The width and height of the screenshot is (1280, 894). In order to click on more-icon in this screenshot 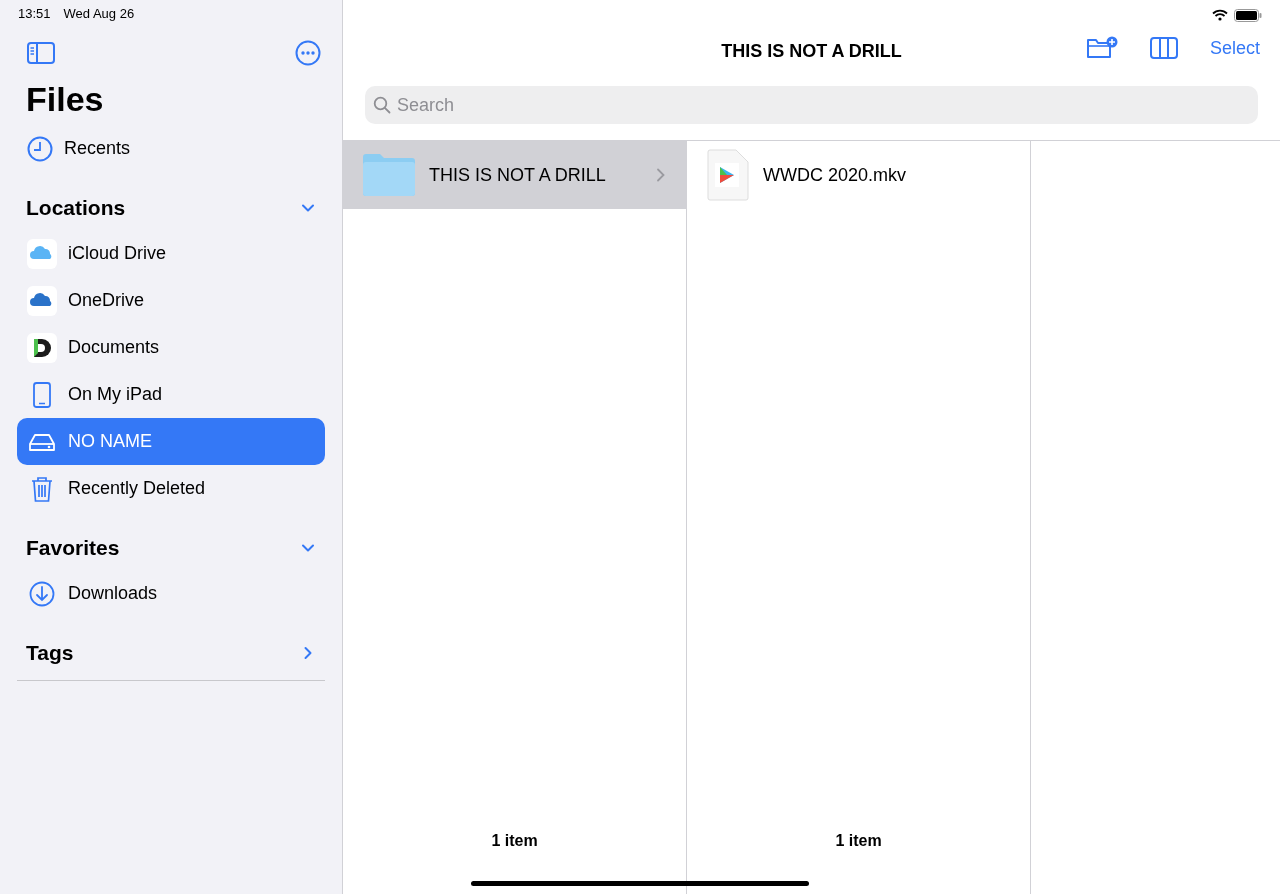, I will do `click(308, 53)`.